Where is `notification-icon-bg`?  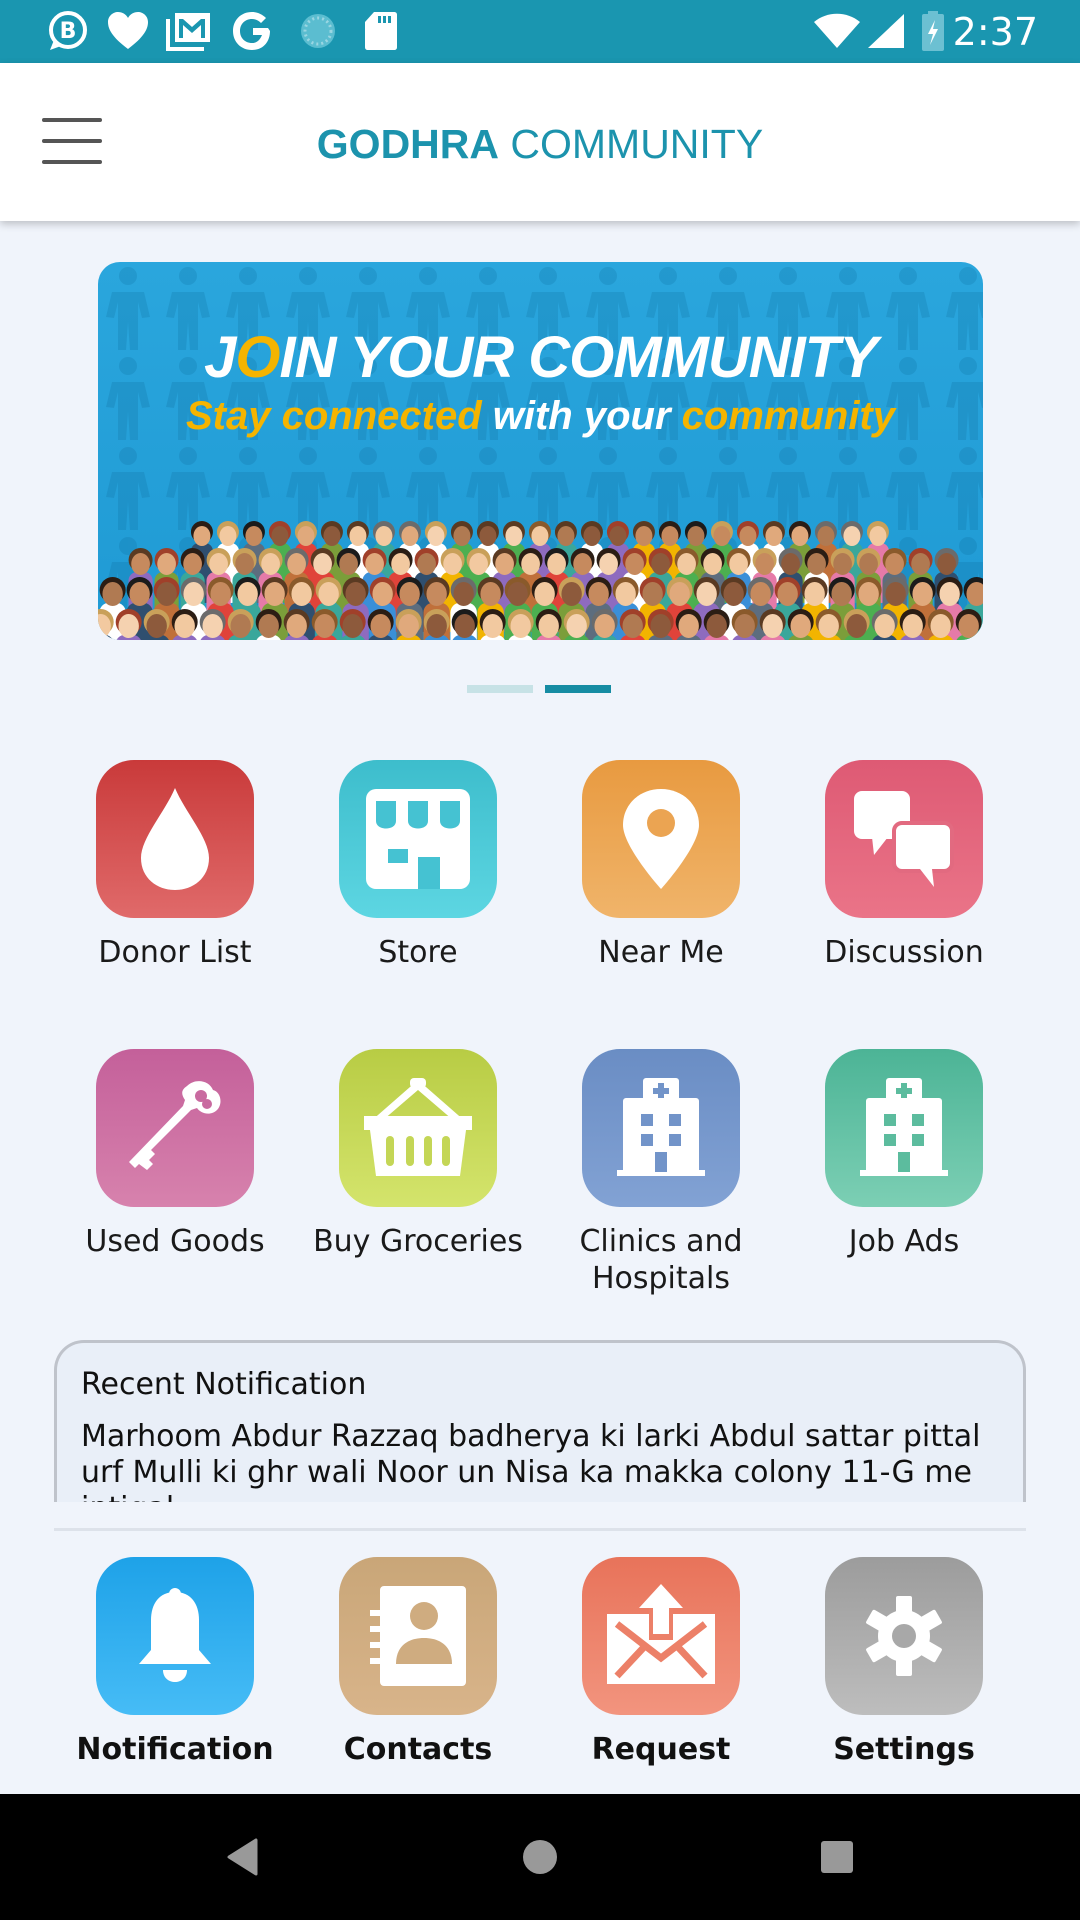 notification-icon-bg is located at coordinates (175, 1636).